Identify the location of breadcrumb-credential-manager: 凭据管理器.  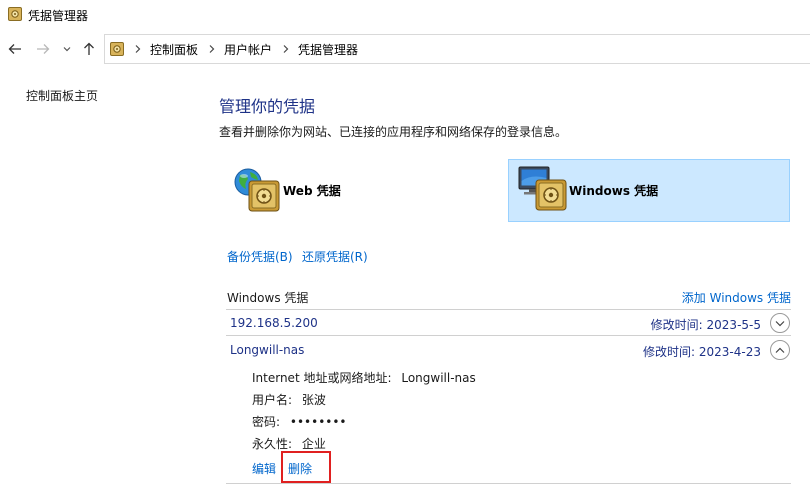
(328, 49).